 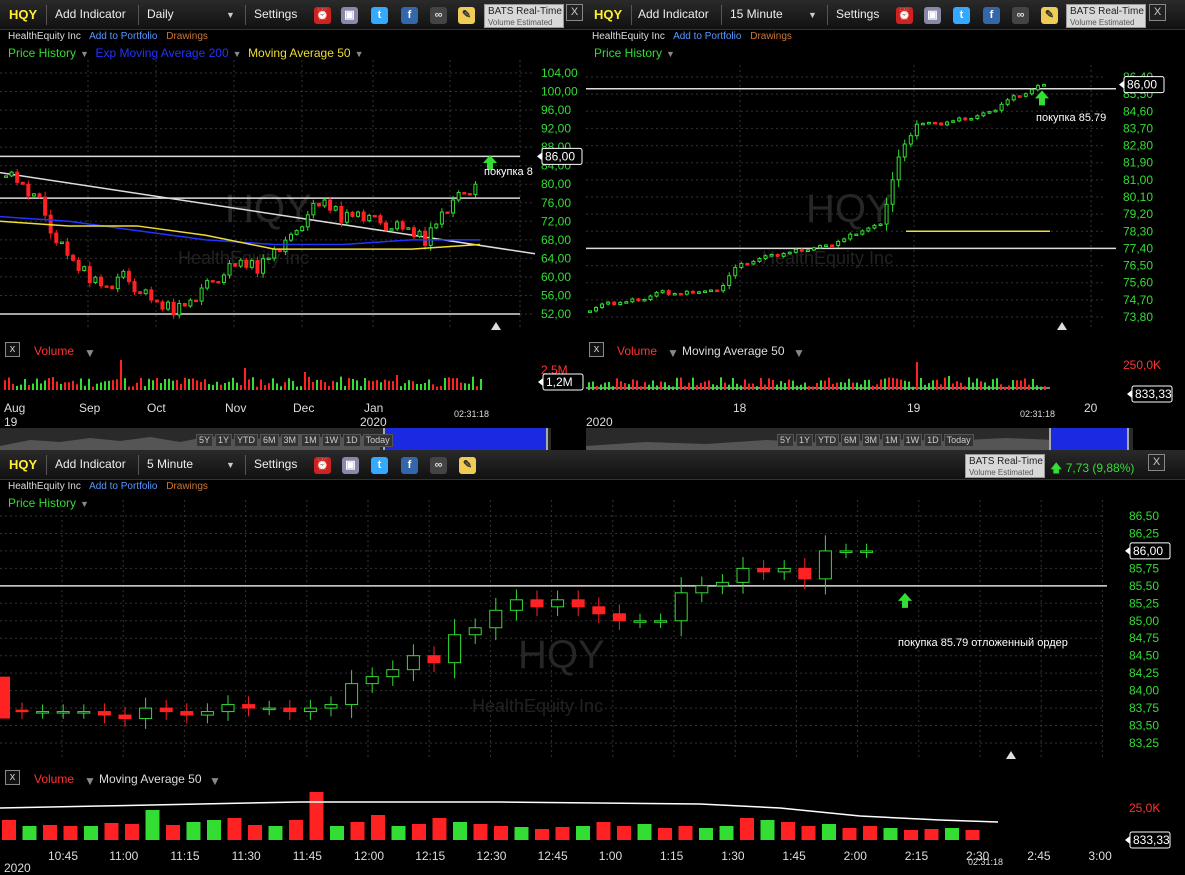 I want to click on y-tick-label: 85,50, so click(x=1144, y=586).